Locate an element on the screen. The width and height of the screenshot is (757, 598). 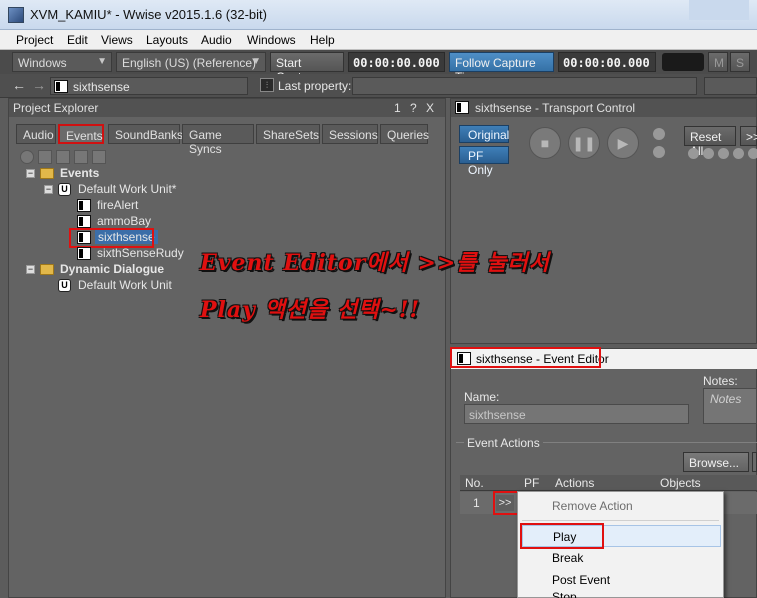
tree-work-unit: Default Work Unit* is located at coordinates (127, 189).